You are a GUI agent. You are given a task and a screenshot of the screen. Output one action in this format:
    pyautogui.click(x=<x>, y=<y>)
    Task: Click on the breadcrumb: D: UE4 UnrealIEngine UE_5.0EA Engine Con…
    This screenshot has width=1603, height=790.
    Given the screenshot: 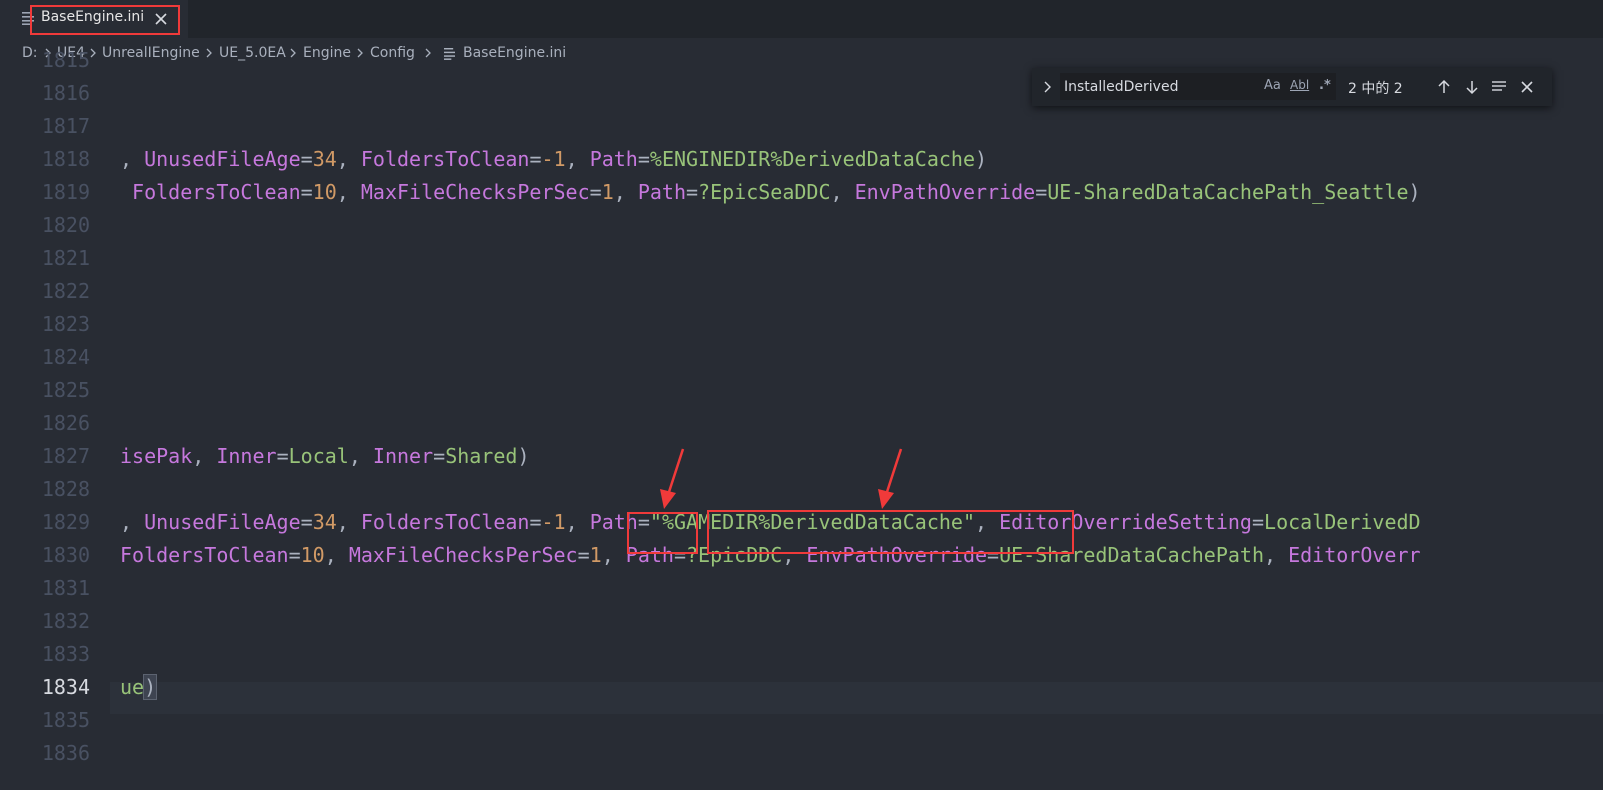 What is the action you would take?
    pyautogui.click(x=801, y=53)
    